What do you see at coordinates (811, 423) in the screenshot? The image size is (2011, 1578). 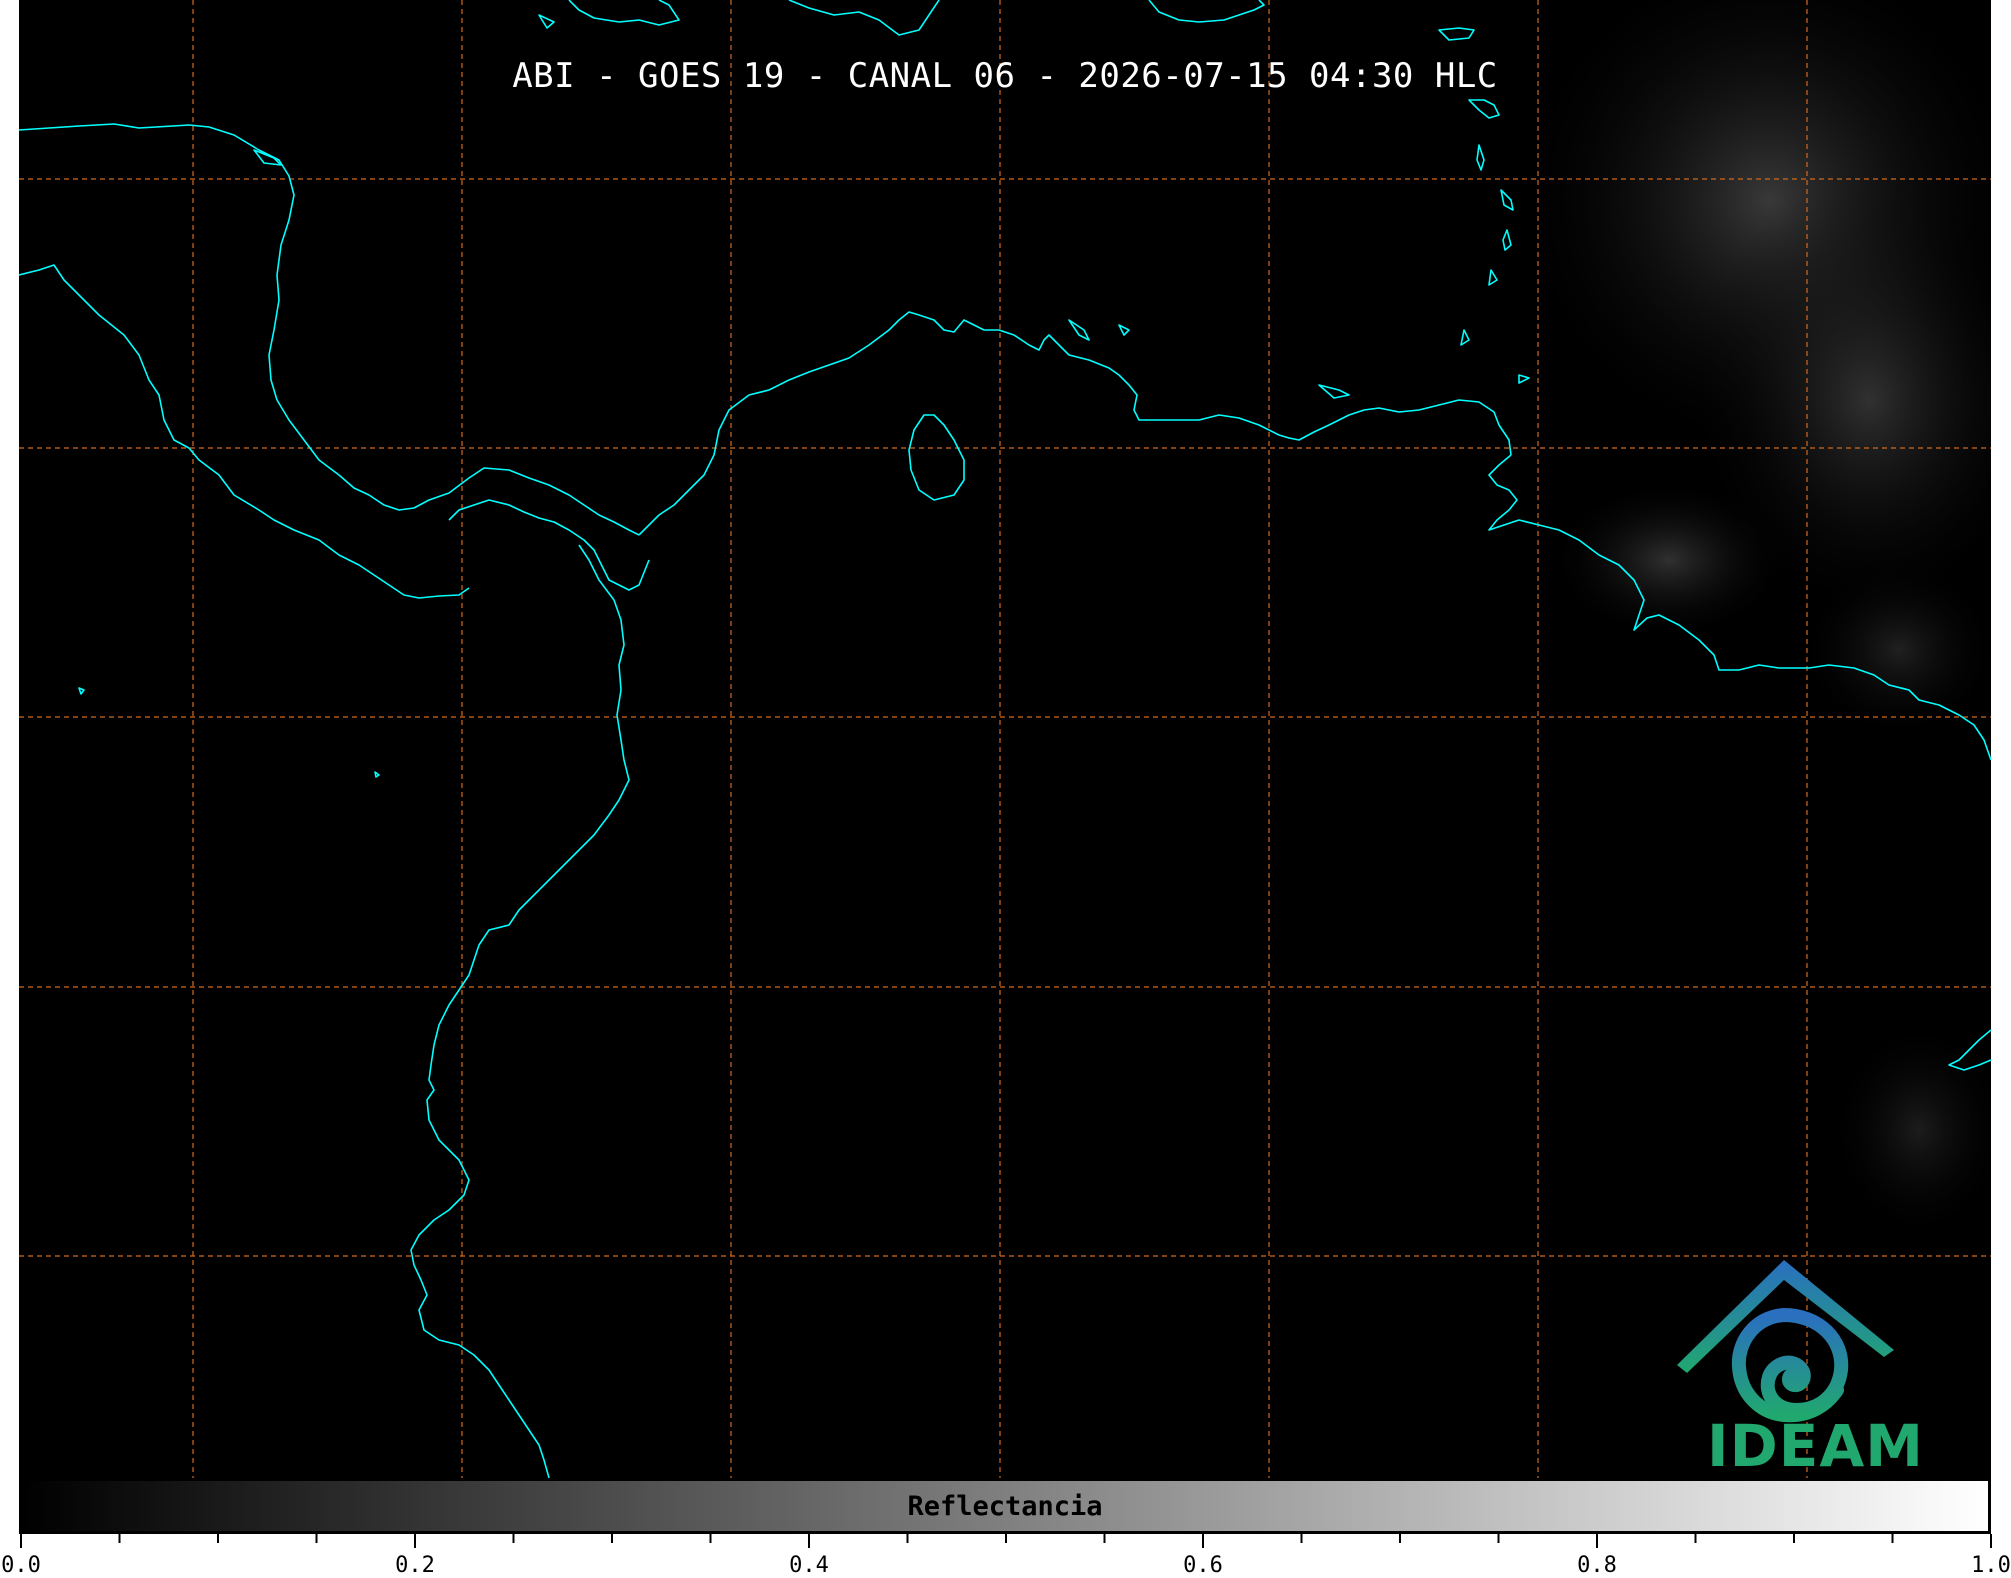 I see `coastline-colombia-caribbean` at bounding box center [811, 423].